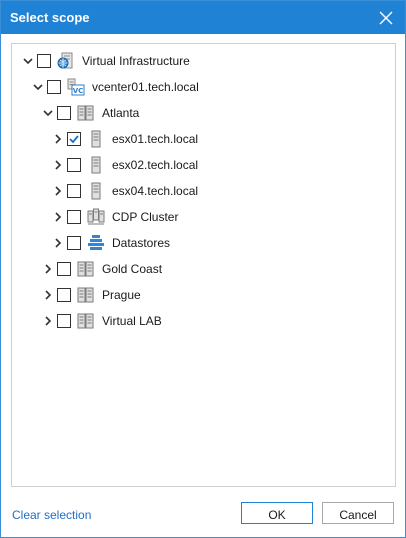 The height and width of the screenshot is (538, 406). Describe the element at coordinates (155, 165) in the screenshot. I see `tree-item-label: esx02.tech.local` at that location.